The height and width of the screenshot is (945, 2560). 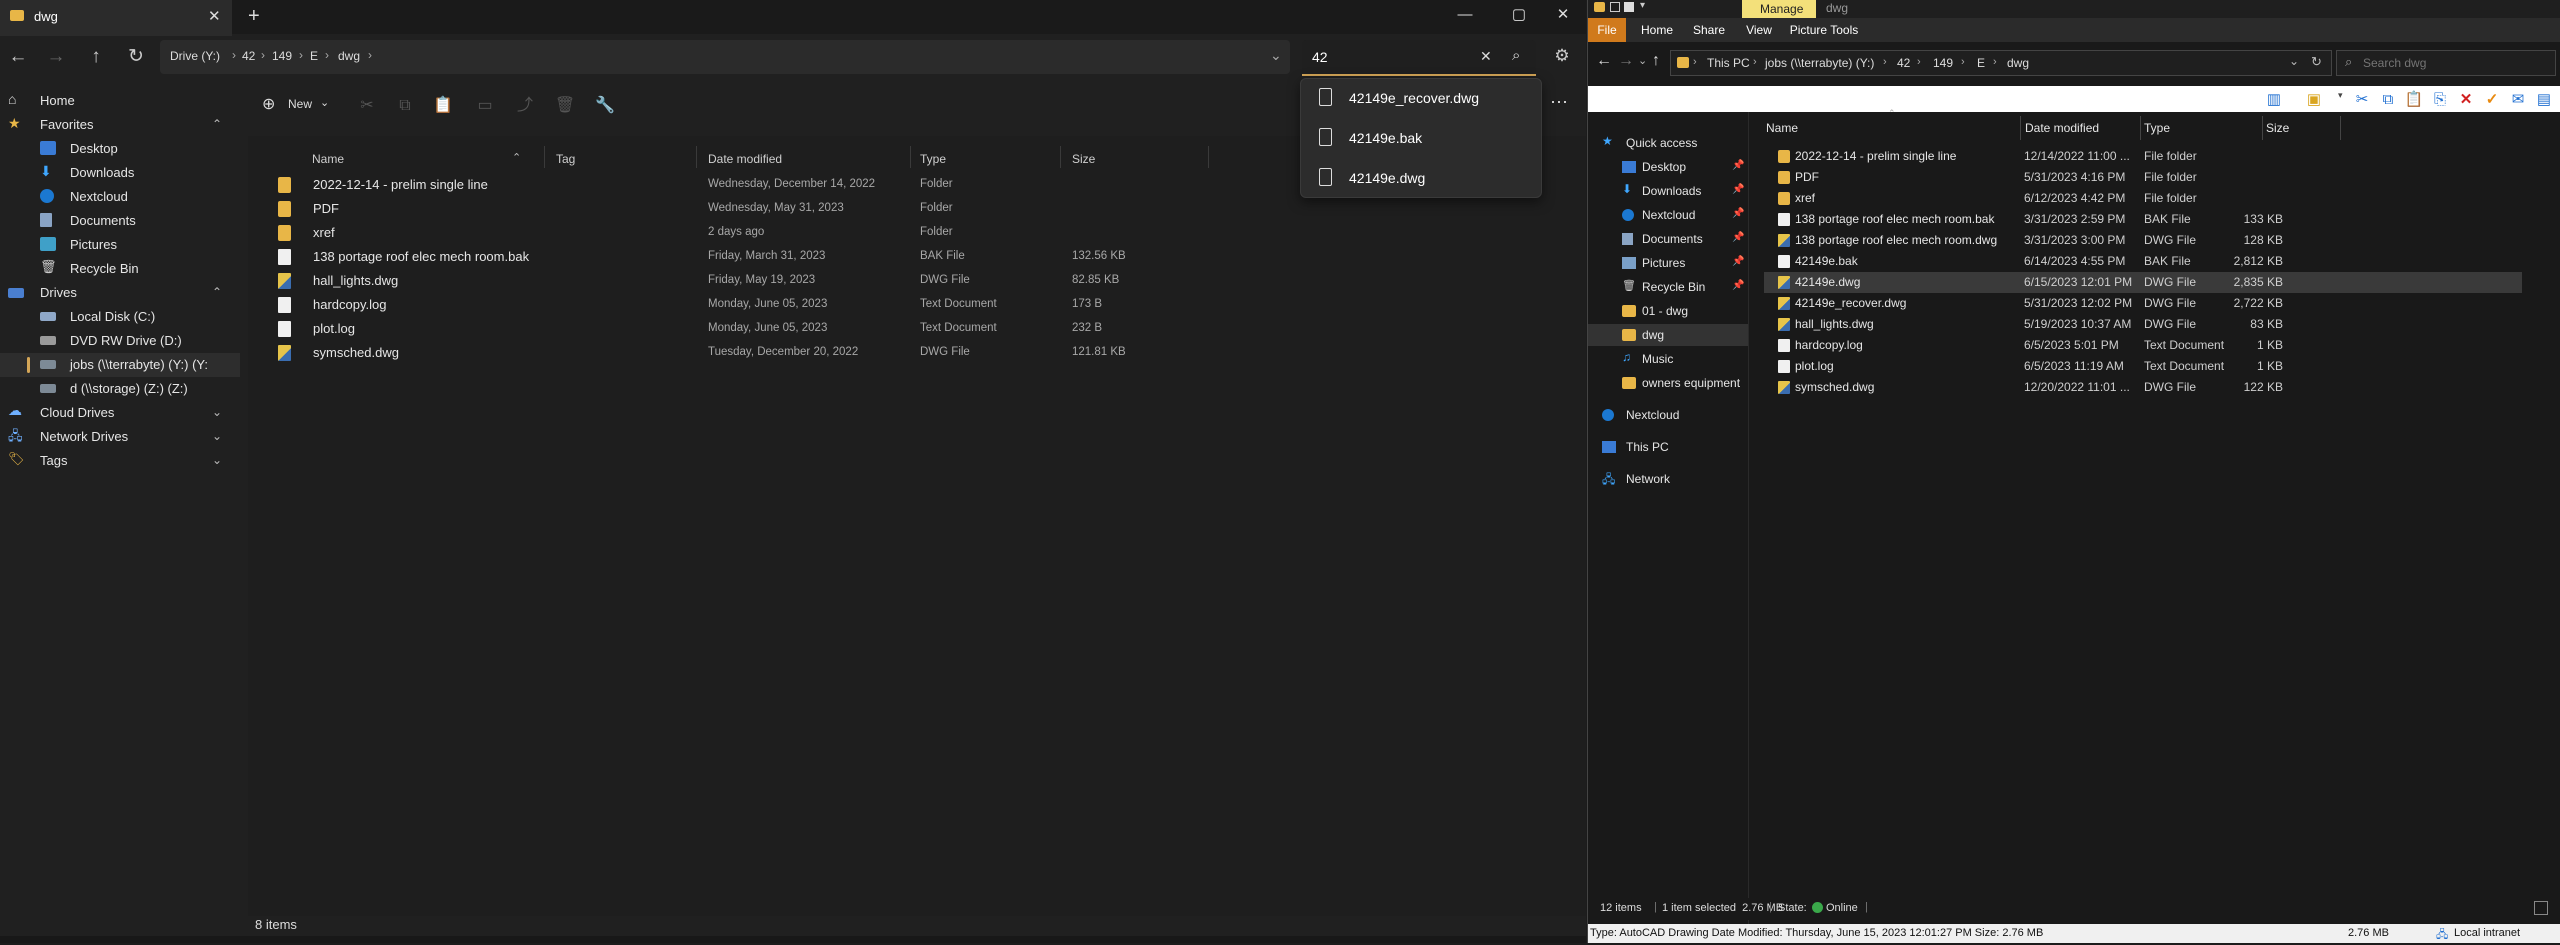 I want to click on tab-dwg: dwg ✕, so click(x=116, y=18).